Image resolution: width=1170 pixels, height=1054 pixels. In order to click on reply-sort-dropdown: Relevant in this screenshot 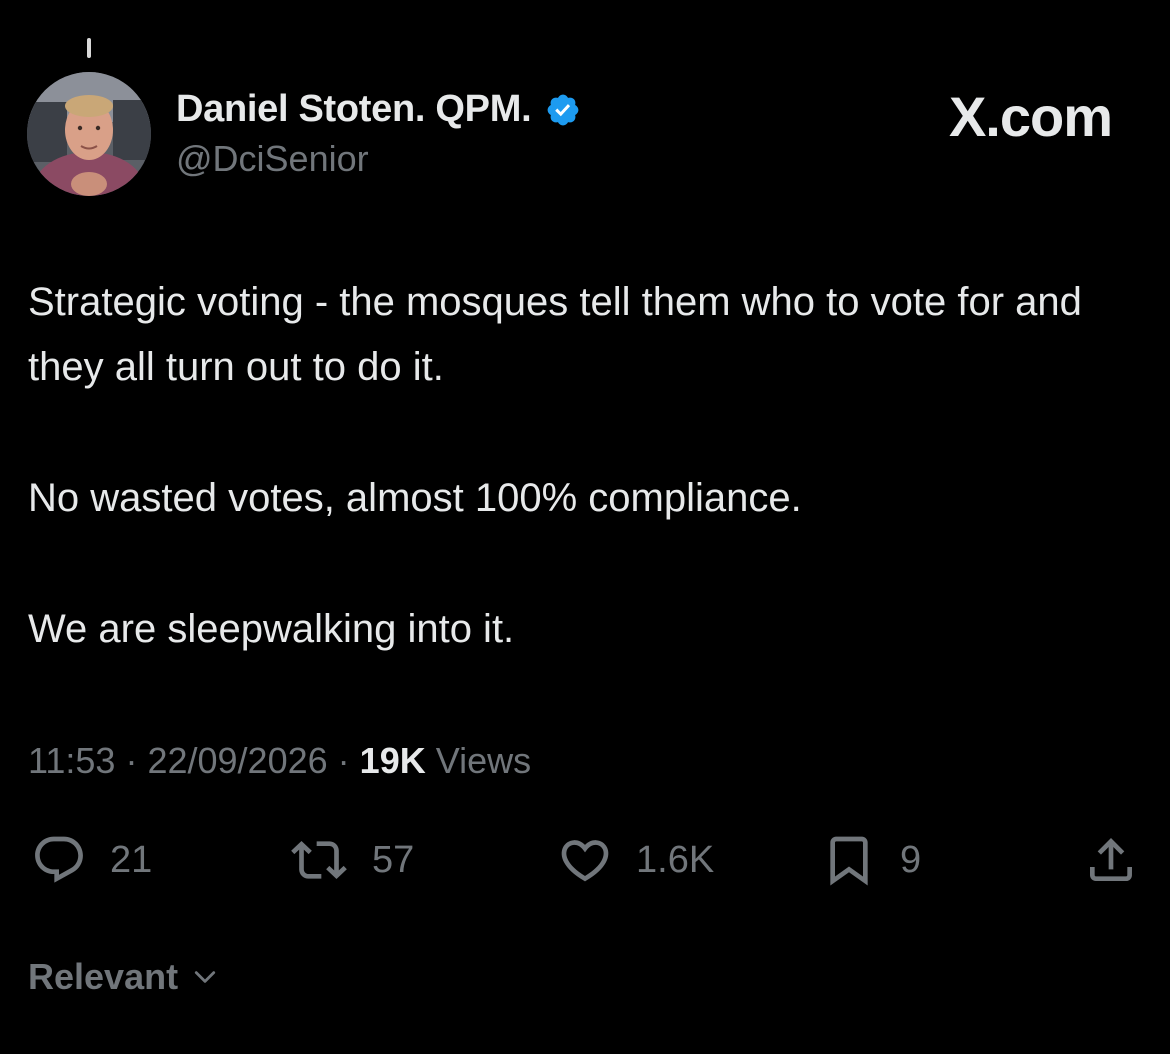, I will do `click(124, 977)`.